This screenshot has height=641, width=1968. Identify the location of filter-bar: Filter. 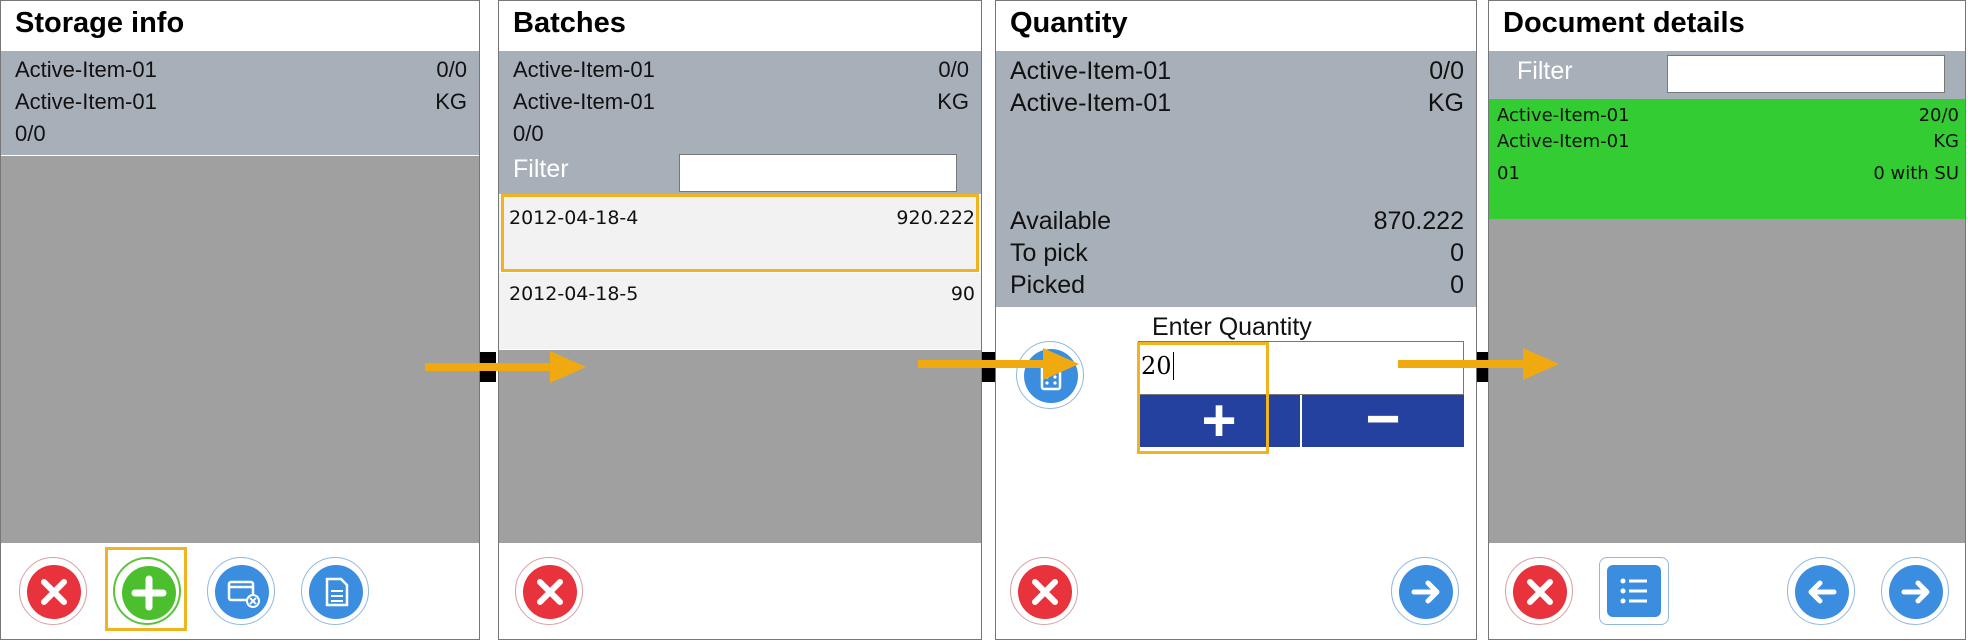
(1727, 75).